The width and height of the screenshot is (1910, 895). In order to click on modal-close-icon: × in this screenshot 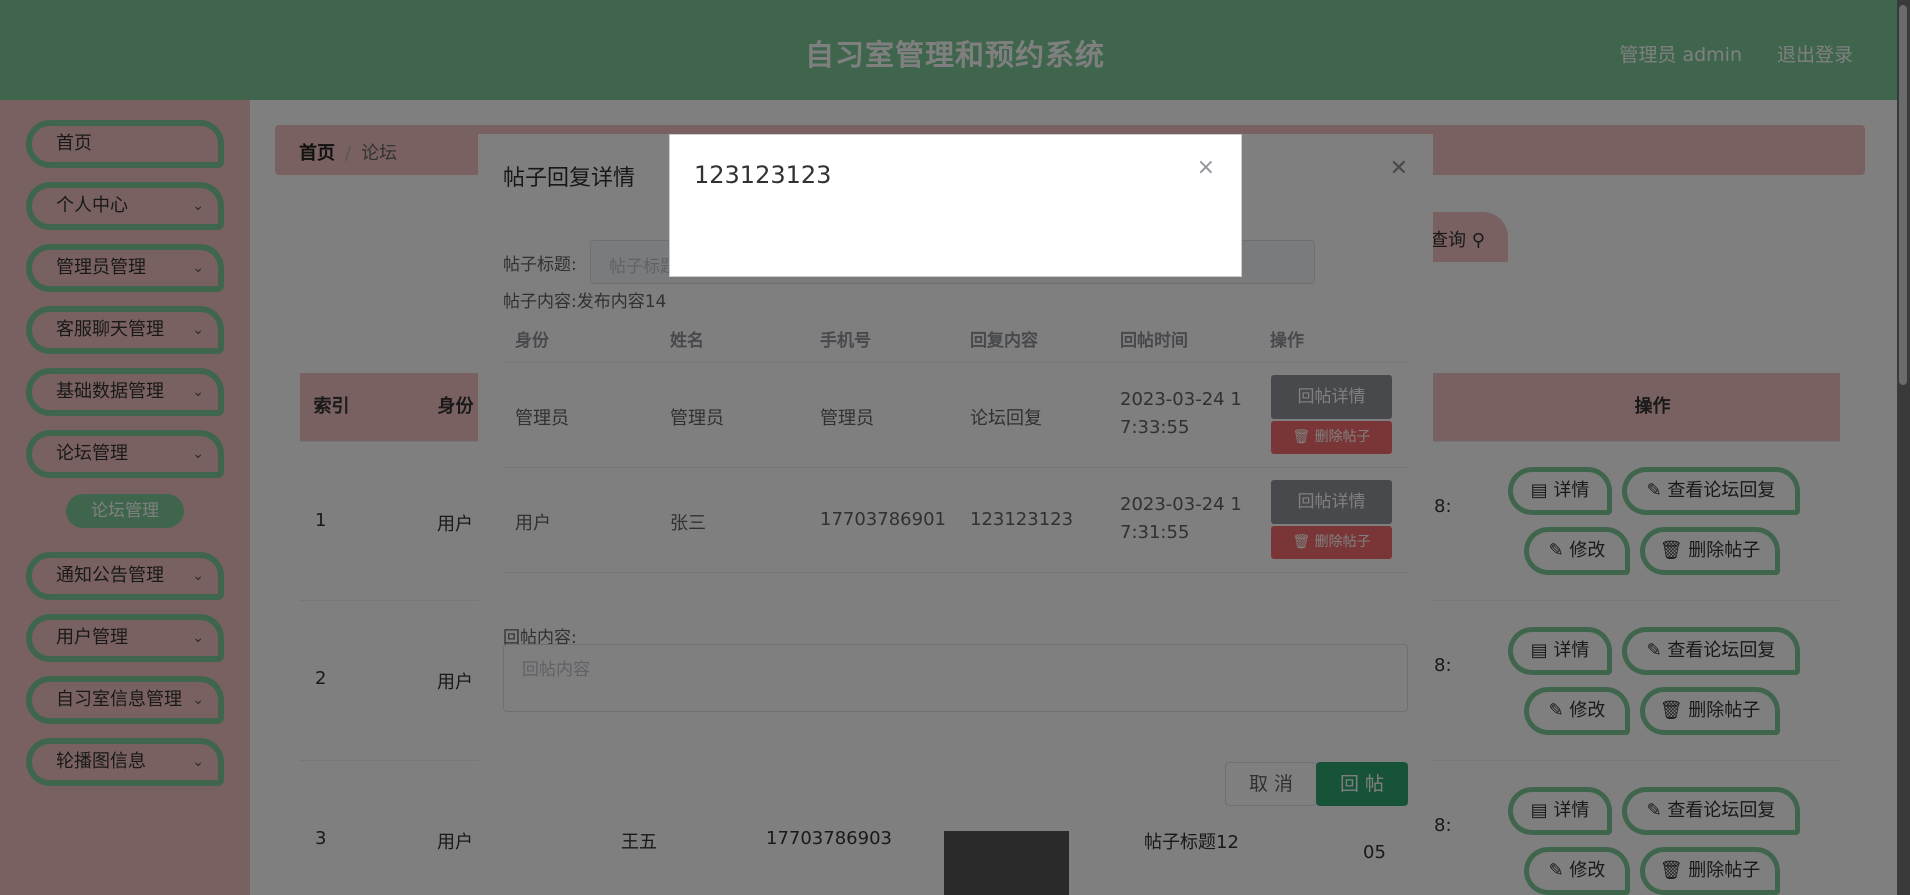, I will do `click(1206, 167)`.